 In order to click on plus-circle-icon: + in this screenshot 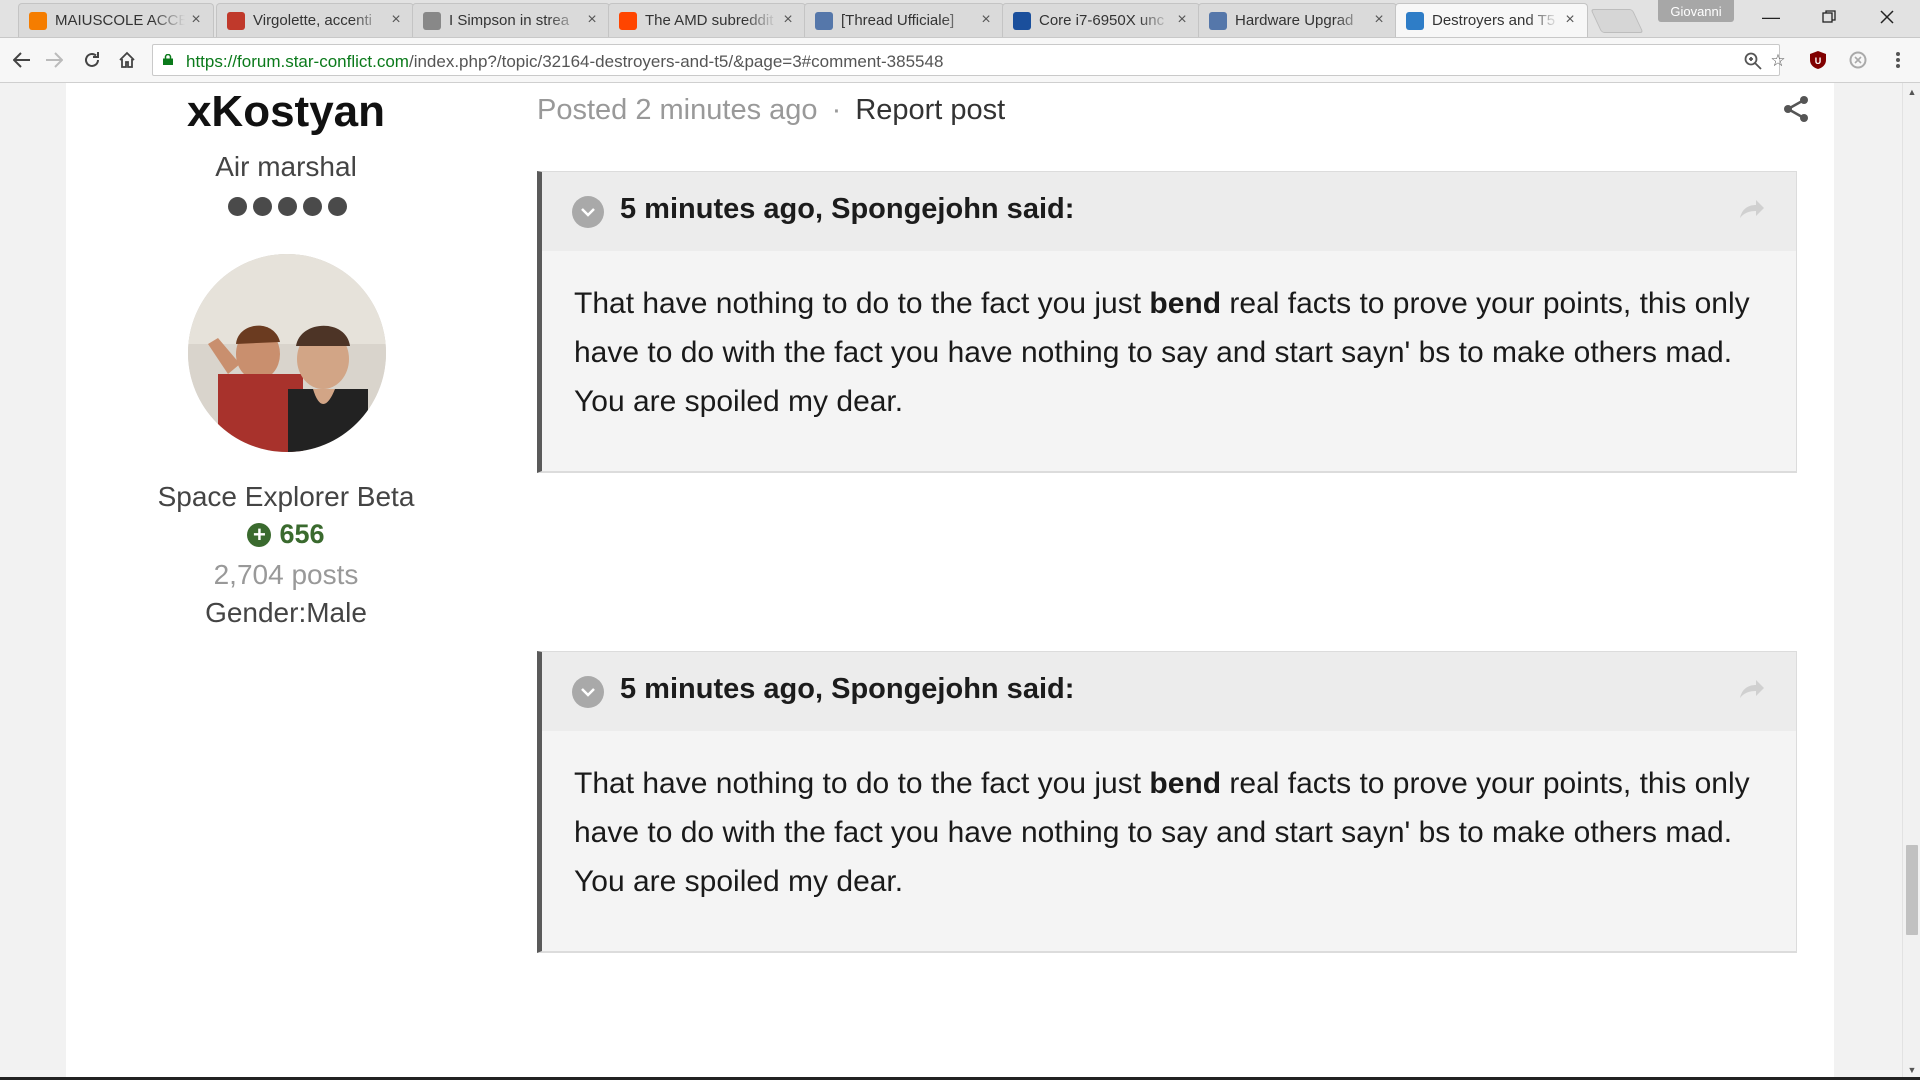, I will do `click(259, 534)`.